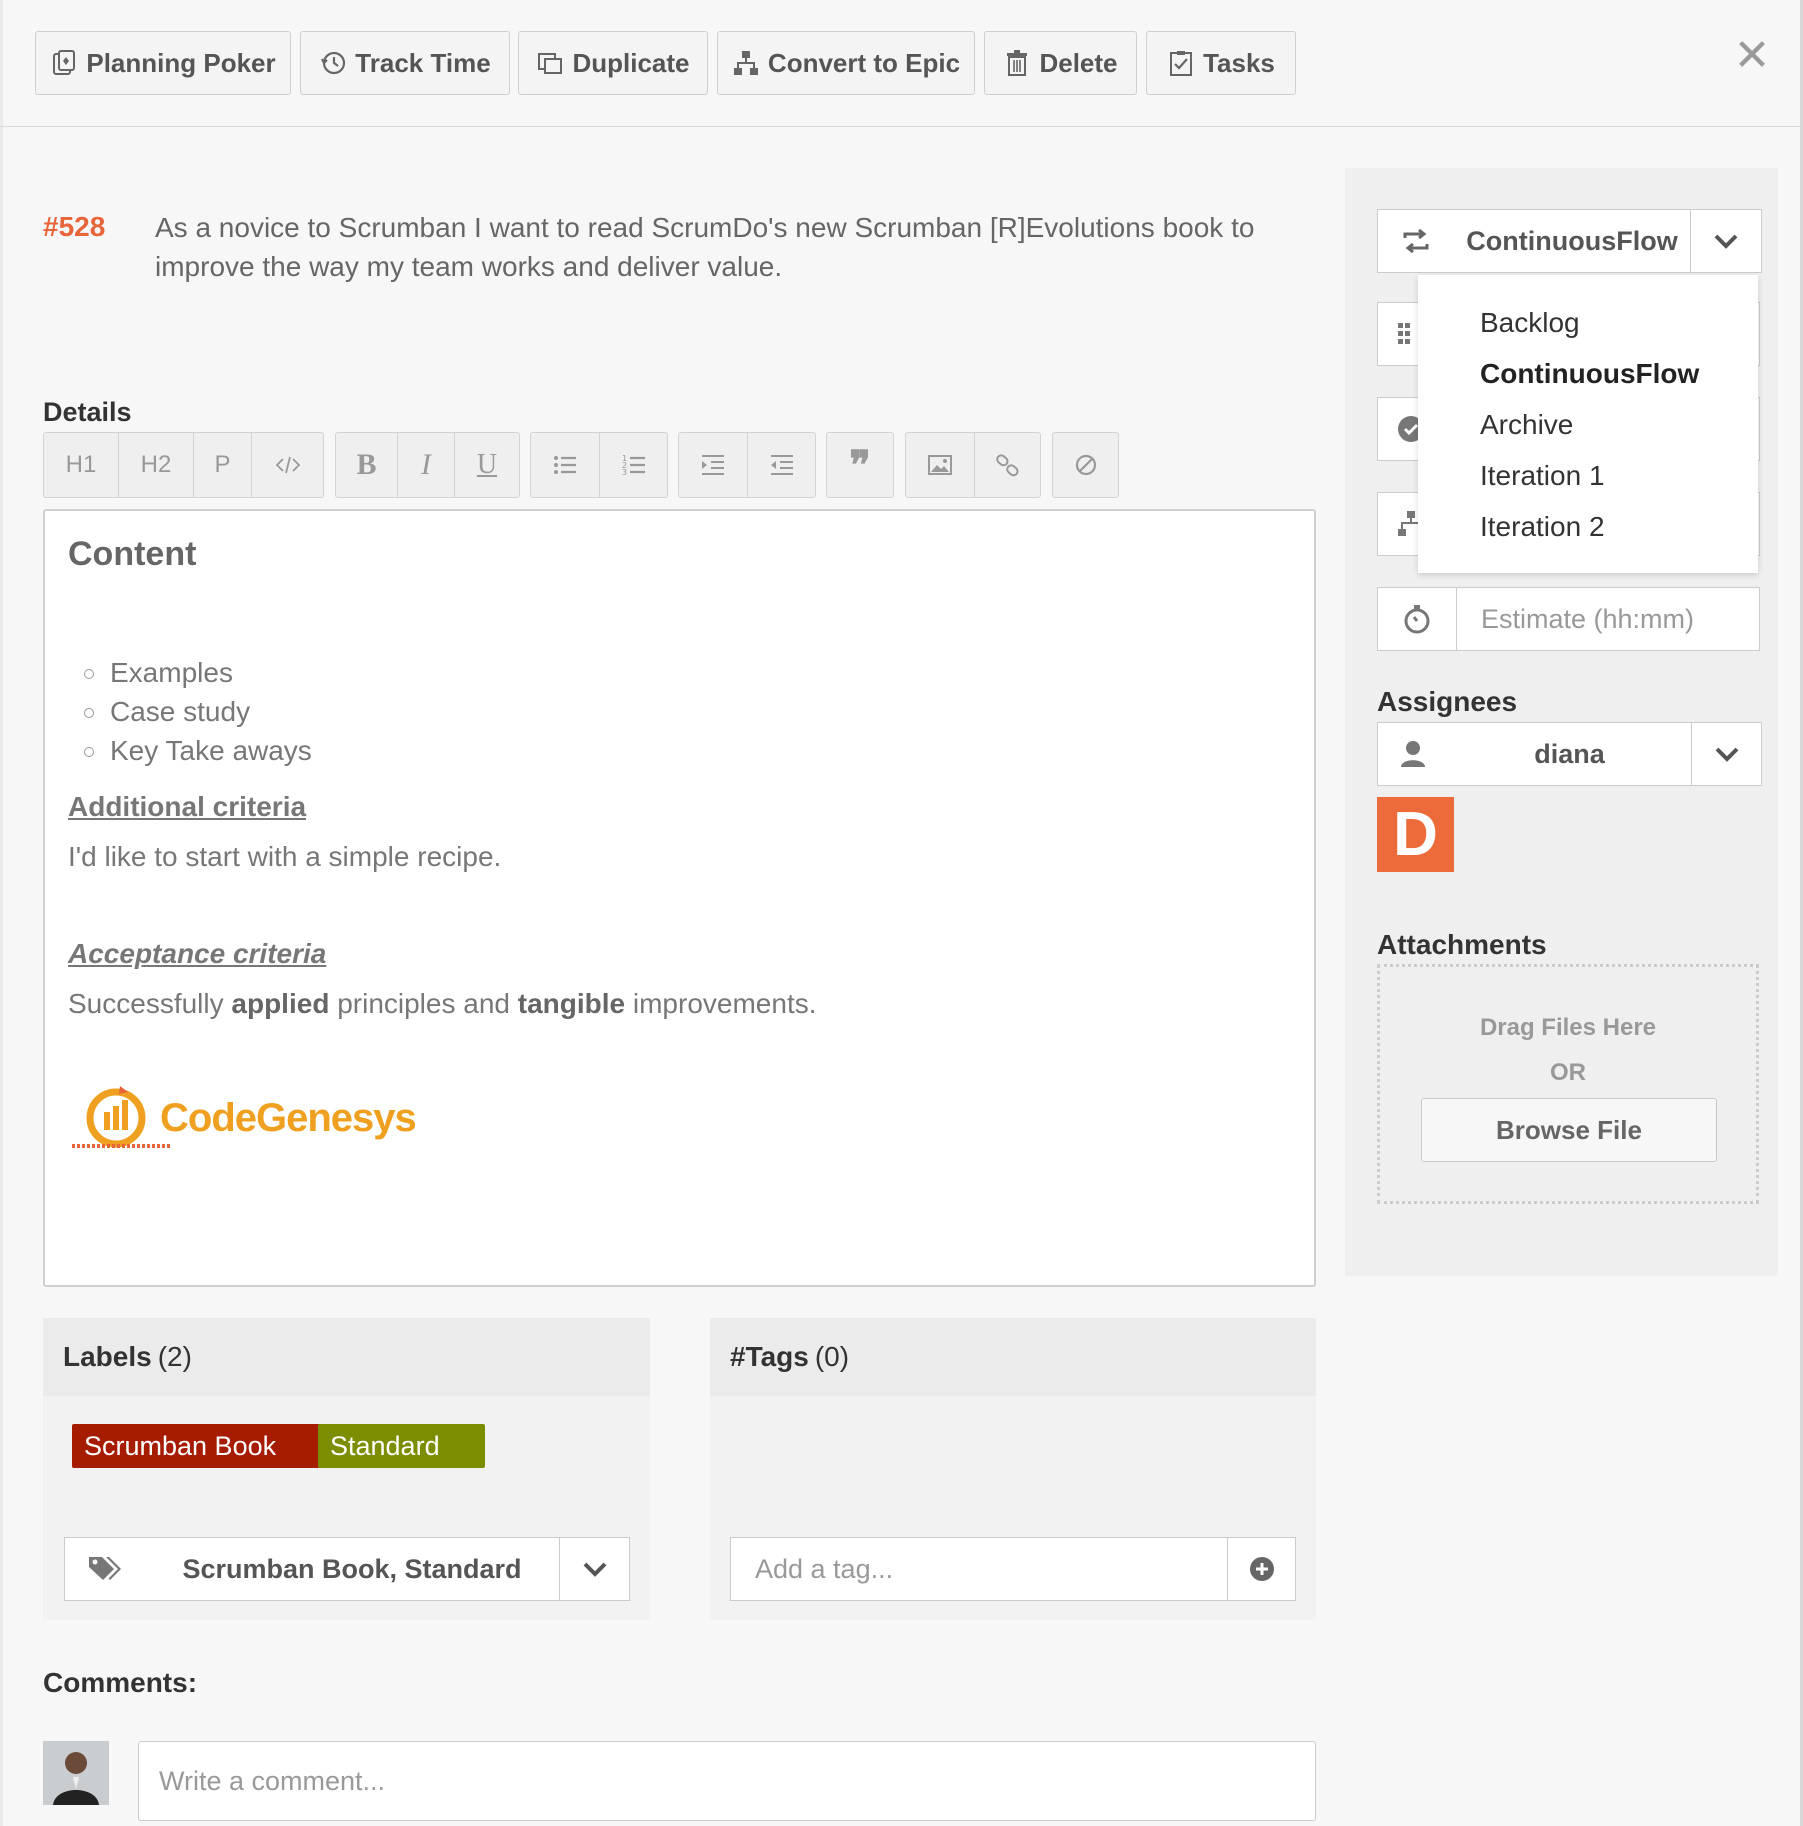 Image resolution: width=1803 pixels, height=1826 pixels. Describe the element at coordinates (333, 63) in the screenshot. I see `history-clock-icon` at that location.